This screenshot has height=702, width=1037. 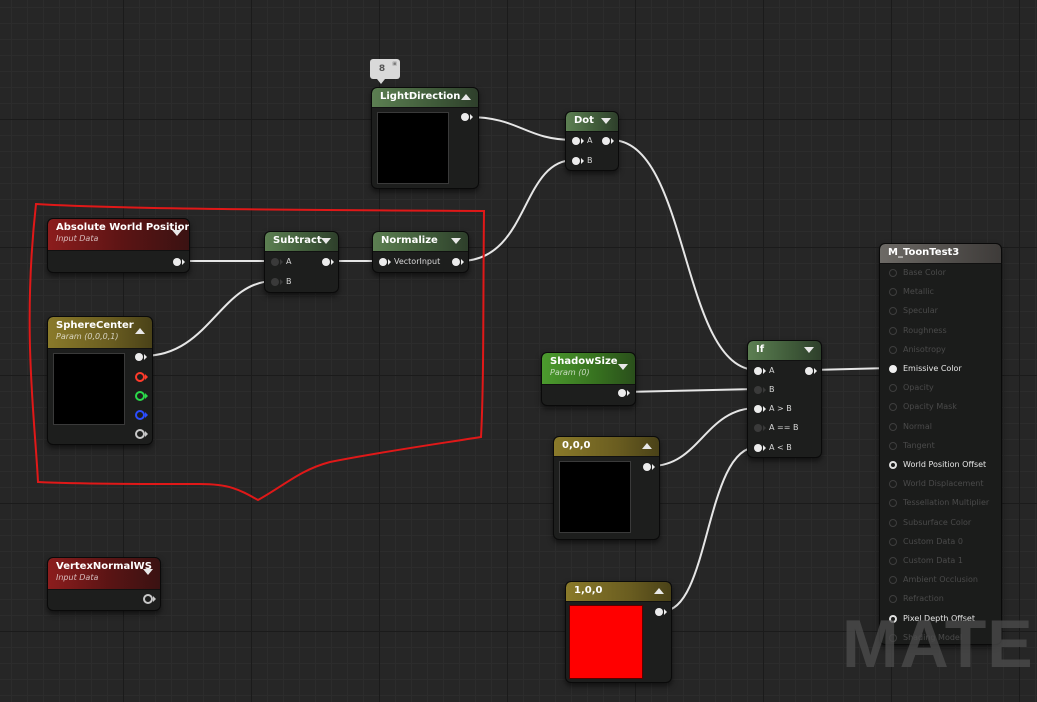 I want to click on node-header: Subtract, so click(x=301, y=242).